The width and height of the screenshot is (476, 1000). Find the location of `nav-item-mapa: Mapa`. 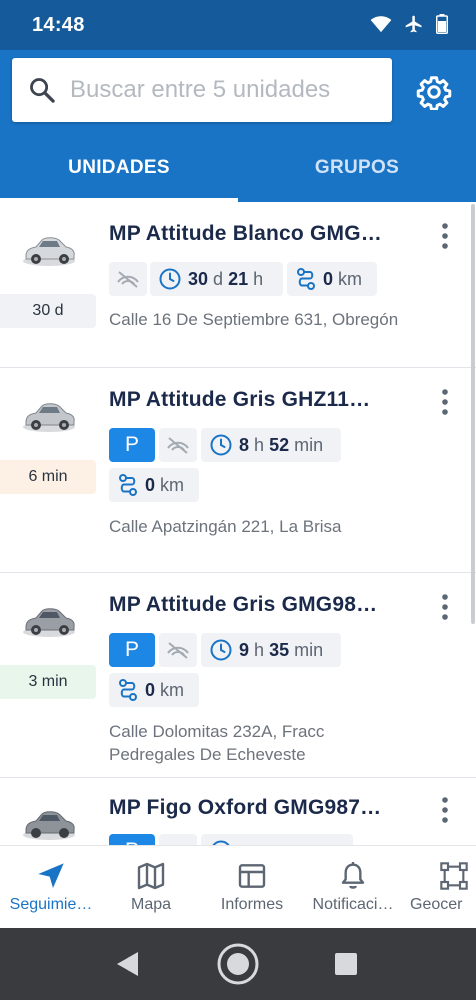

nav-item-mapa: Mapa is located at coordinates (151, 887).